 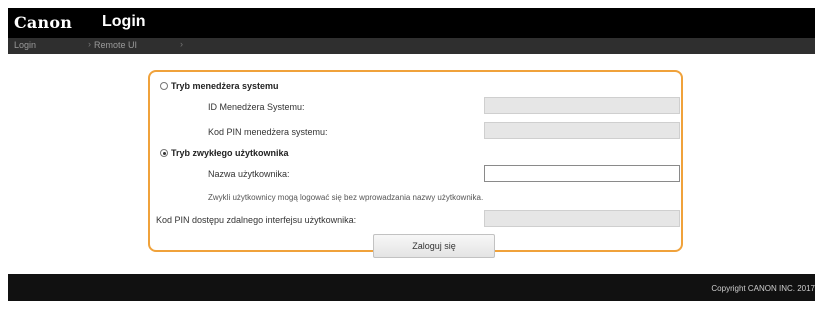 What do you see at coordinates (43, 22) in the screenshot?
I see `canon-logo: Canon` at bounding box center [43, 22].